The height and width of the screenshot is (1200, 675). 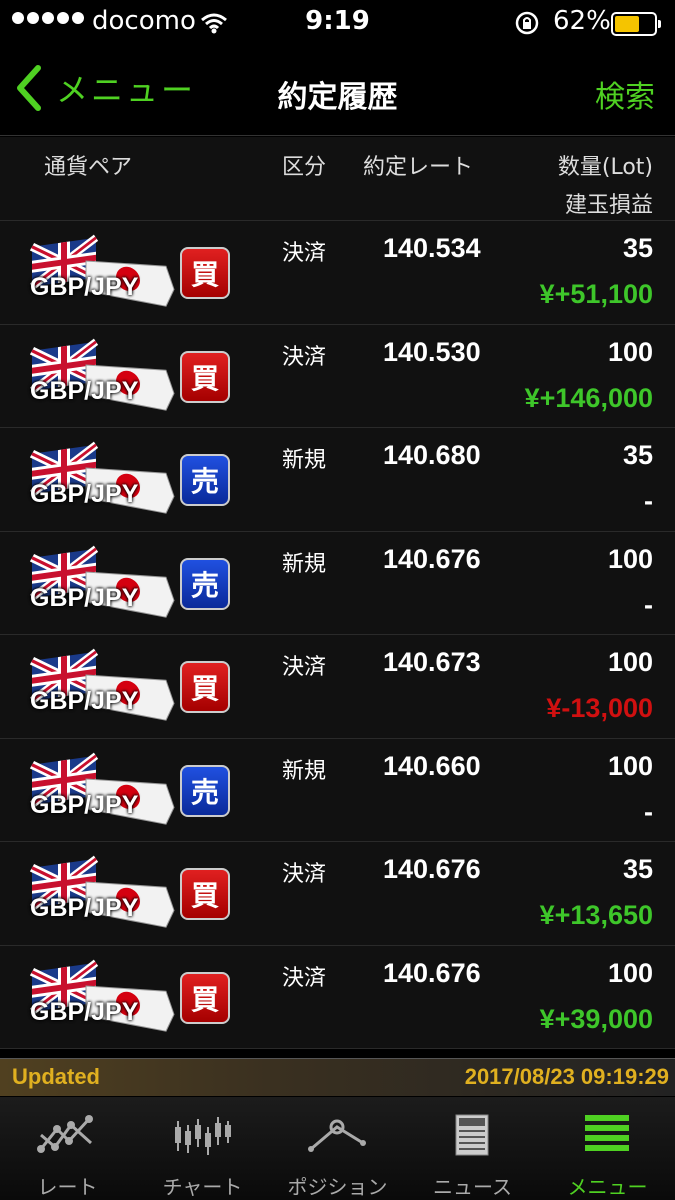 I want to click on table-row: GBP/JPY 買 決済 140.676 100 ¥+39,000, so click(x=337, y=997).